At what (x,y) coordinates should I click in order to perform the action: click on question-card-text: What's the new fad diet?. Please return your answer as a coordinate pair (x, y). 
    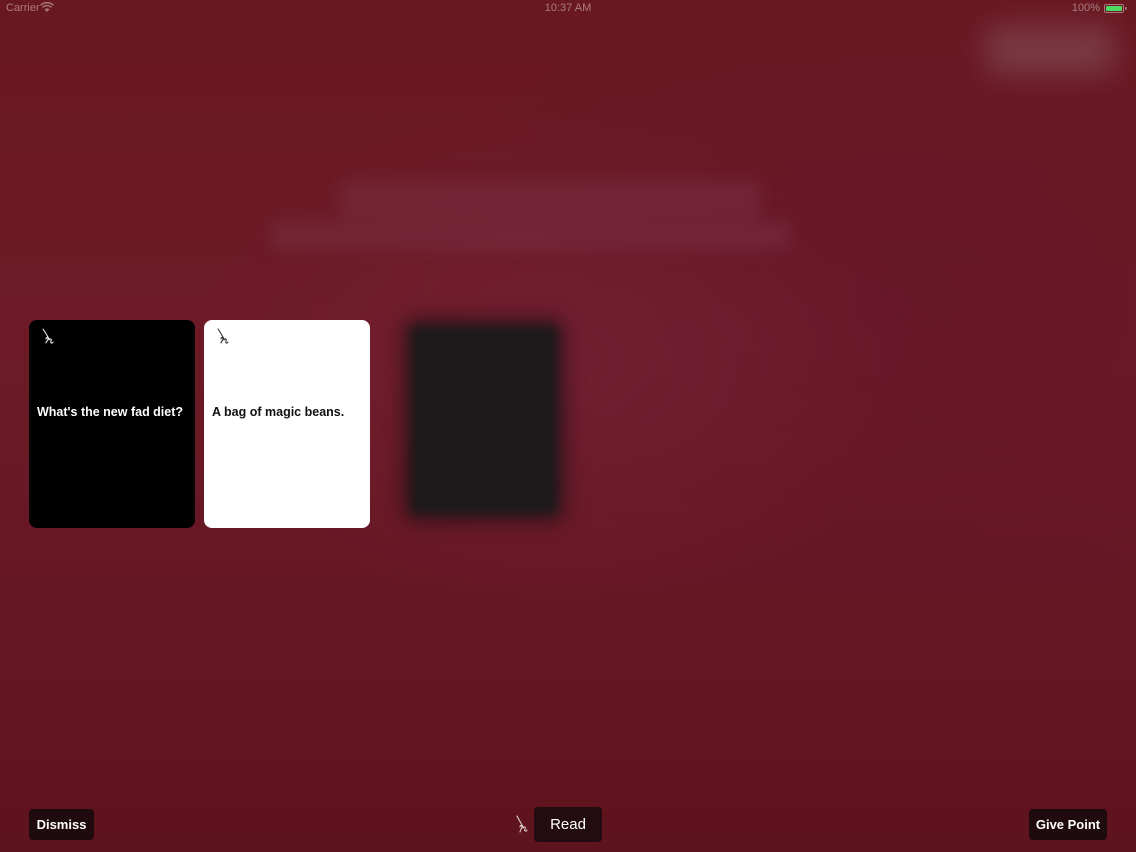
    Looking at the image, I should click on (110, 412).